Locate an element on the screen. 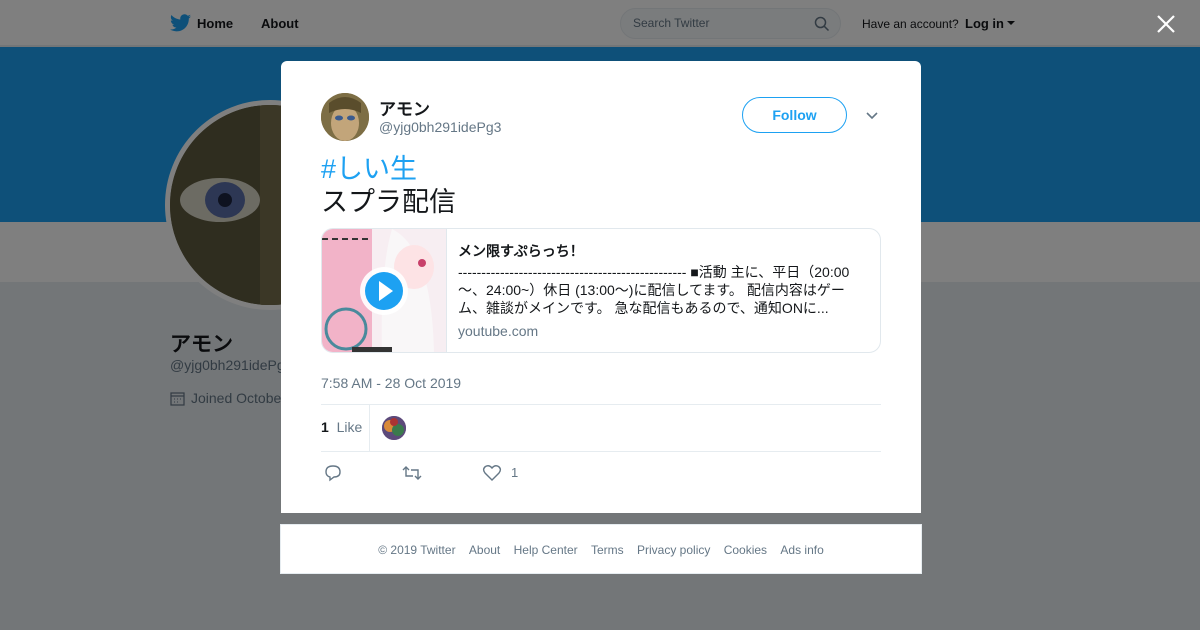  footer-link-help-center: Help Center is located at coordinates (546, 550).